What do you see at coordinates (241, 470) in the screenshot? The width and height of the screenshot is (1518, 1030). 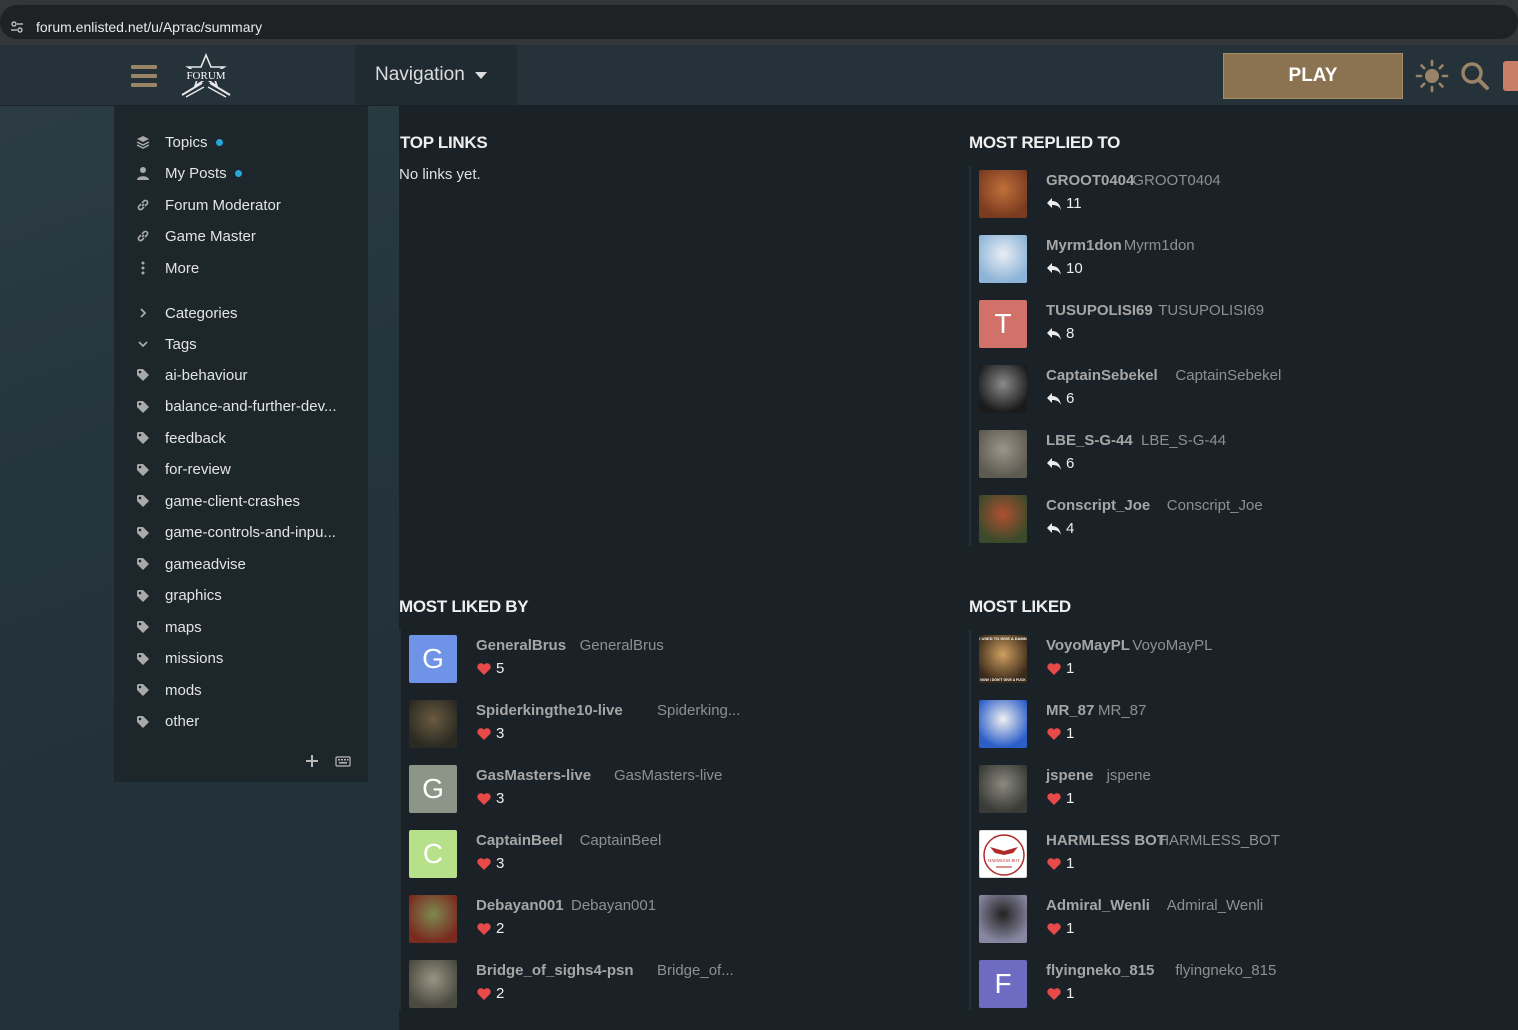 I see `sidebar-tag-item: for-review` at bounding box center [241, 470].